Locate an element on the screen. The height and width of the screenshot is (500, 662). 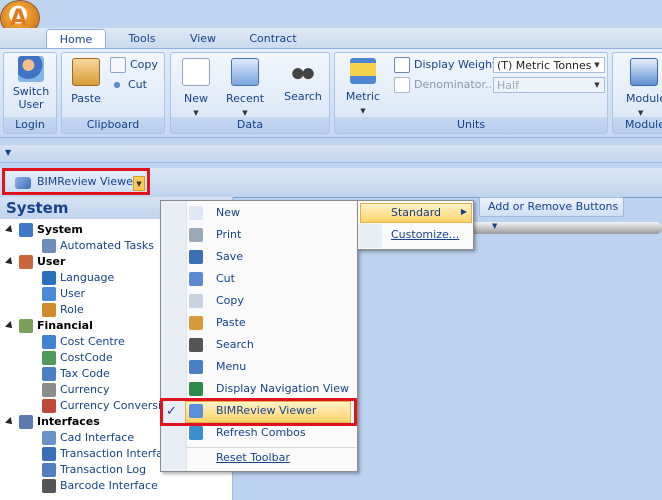
menu-item-reset-toolbar: Reset Toolbar is located at coordinates (259, 458).